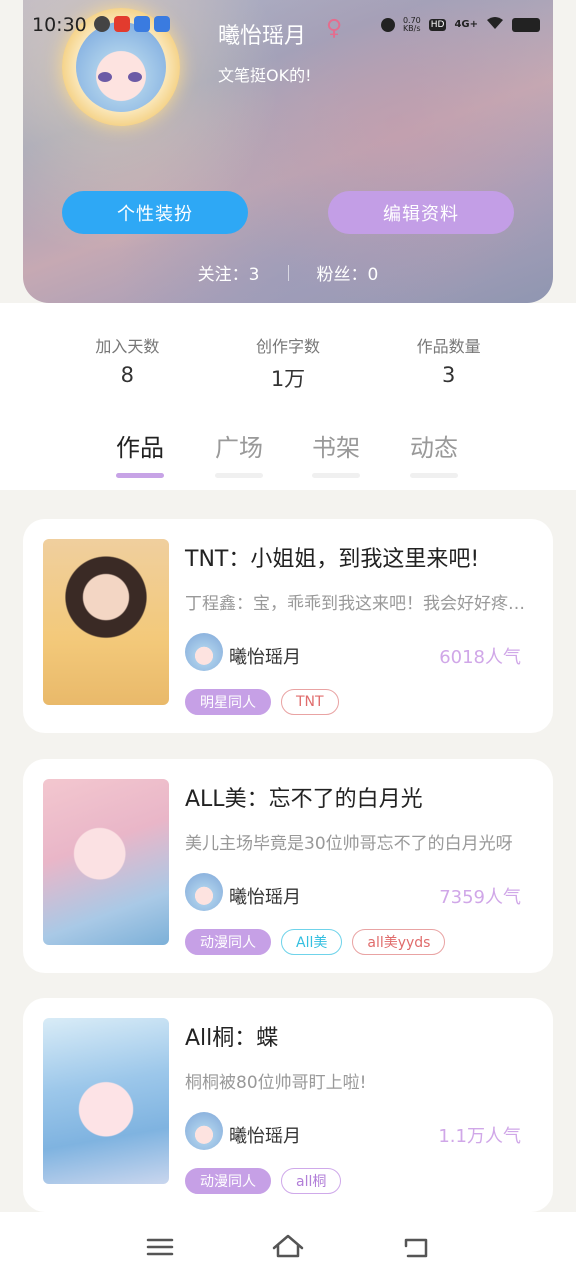 This screenshot has width=576, height=1280. I want to click on follow-fans-row: 关注：3 粉丝：0, so click(288, 272).